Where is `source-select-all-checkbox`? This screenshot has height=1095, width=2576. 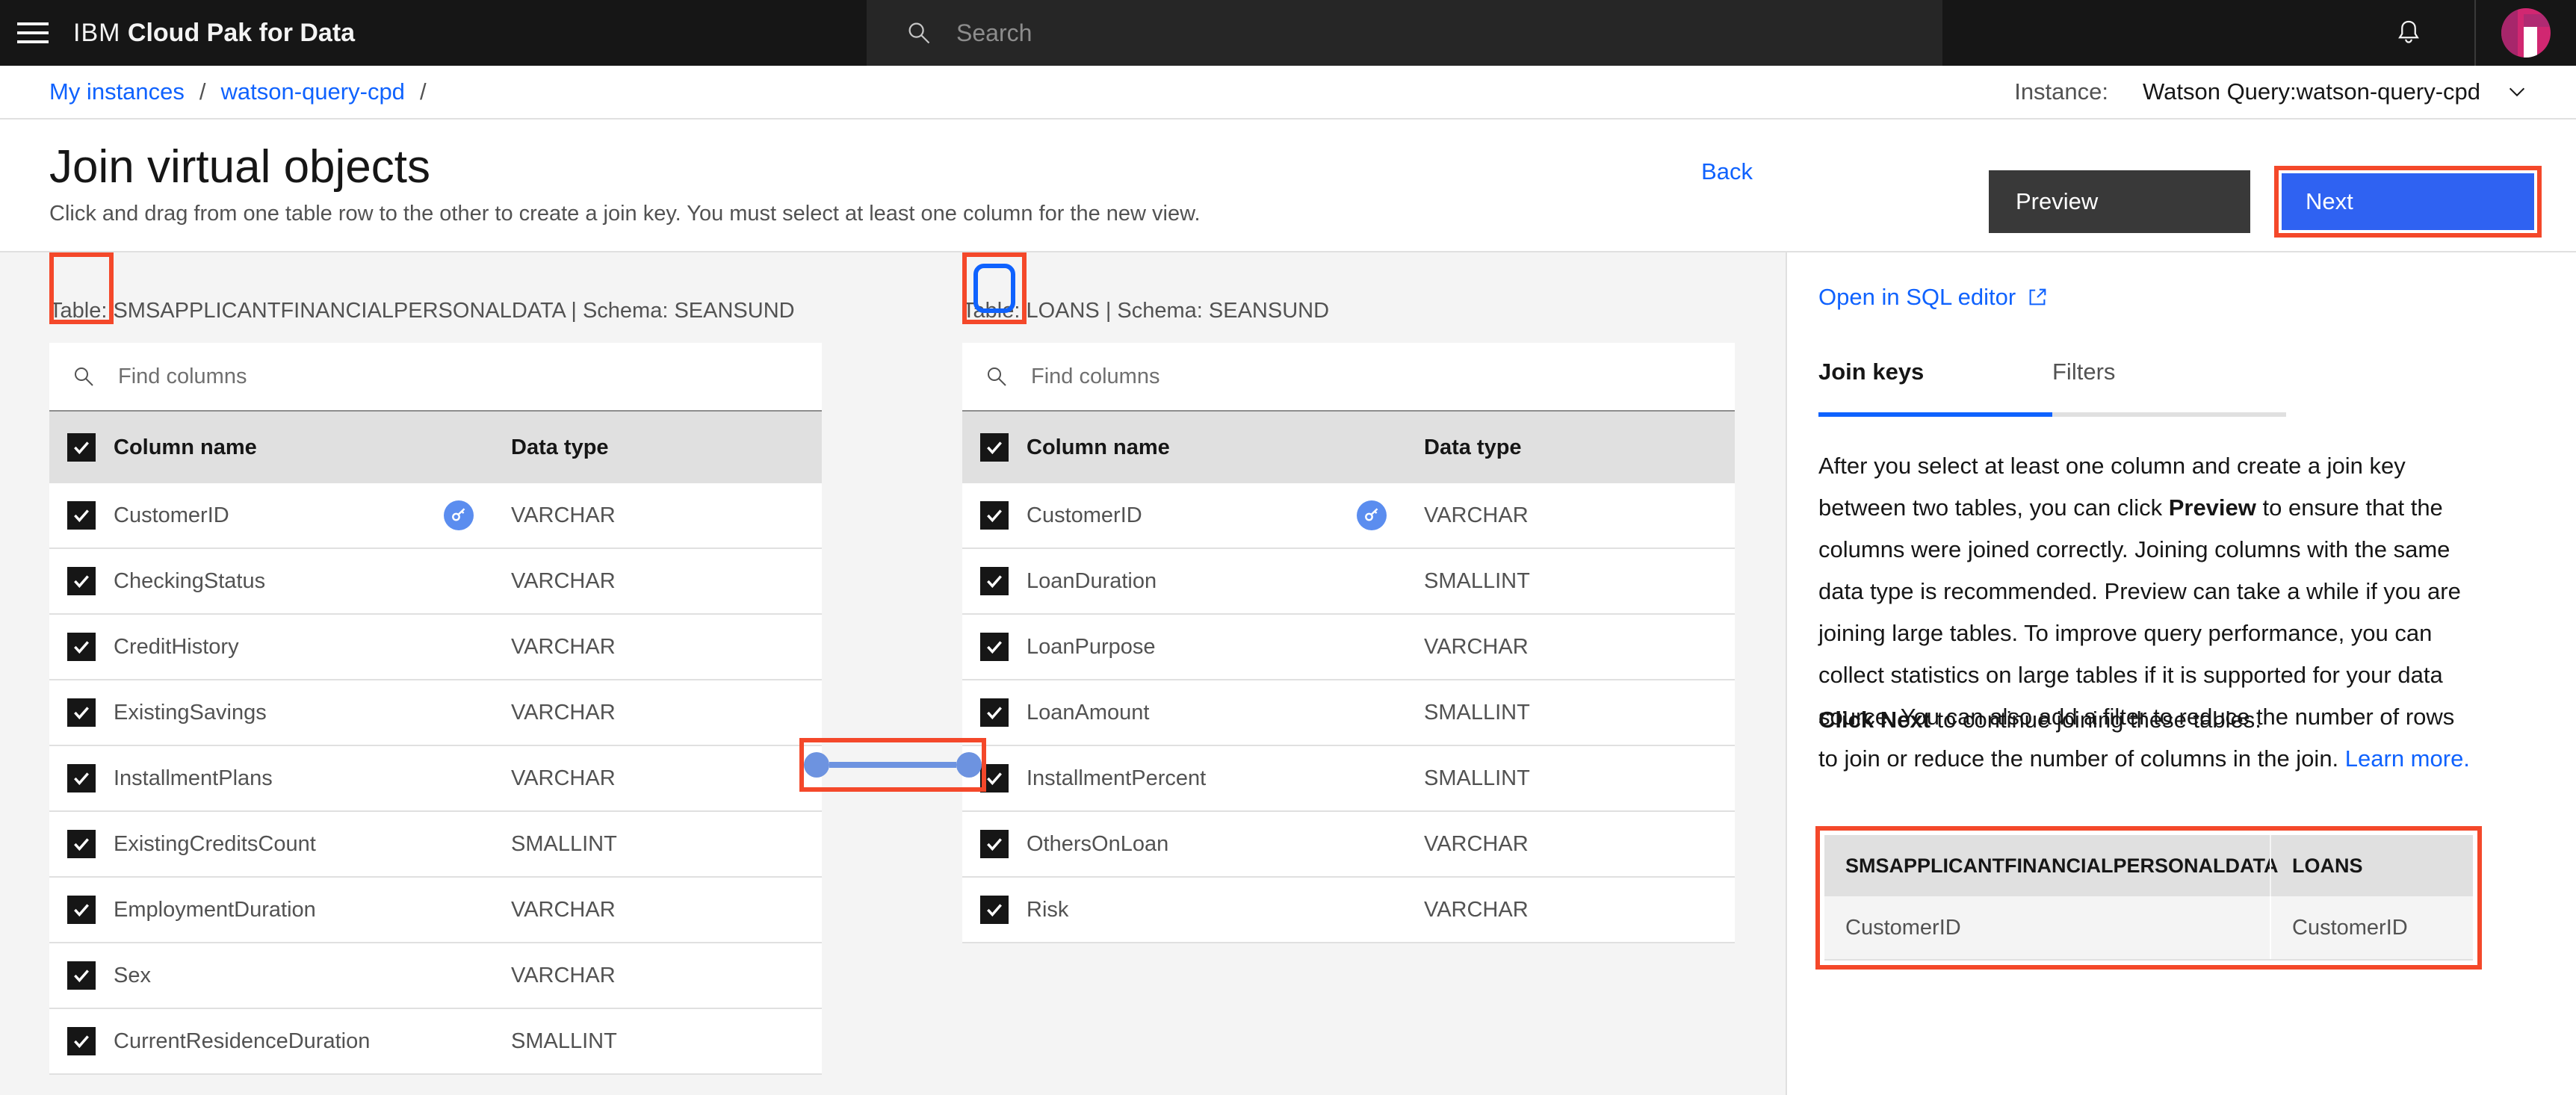
source-select-all-checkbox is located at coordinates (81, 447).